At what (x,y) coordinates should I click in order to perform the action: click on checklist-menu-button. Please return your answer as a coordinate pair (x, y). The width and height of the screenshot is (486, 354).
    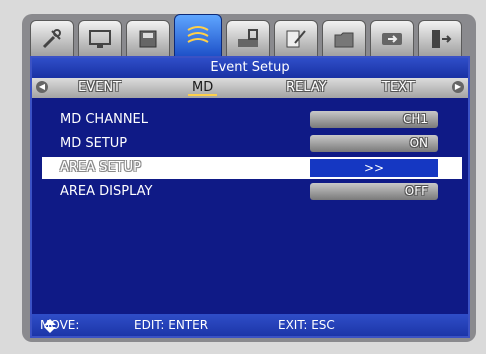
    Looking at the image, I should click on (296, 39).